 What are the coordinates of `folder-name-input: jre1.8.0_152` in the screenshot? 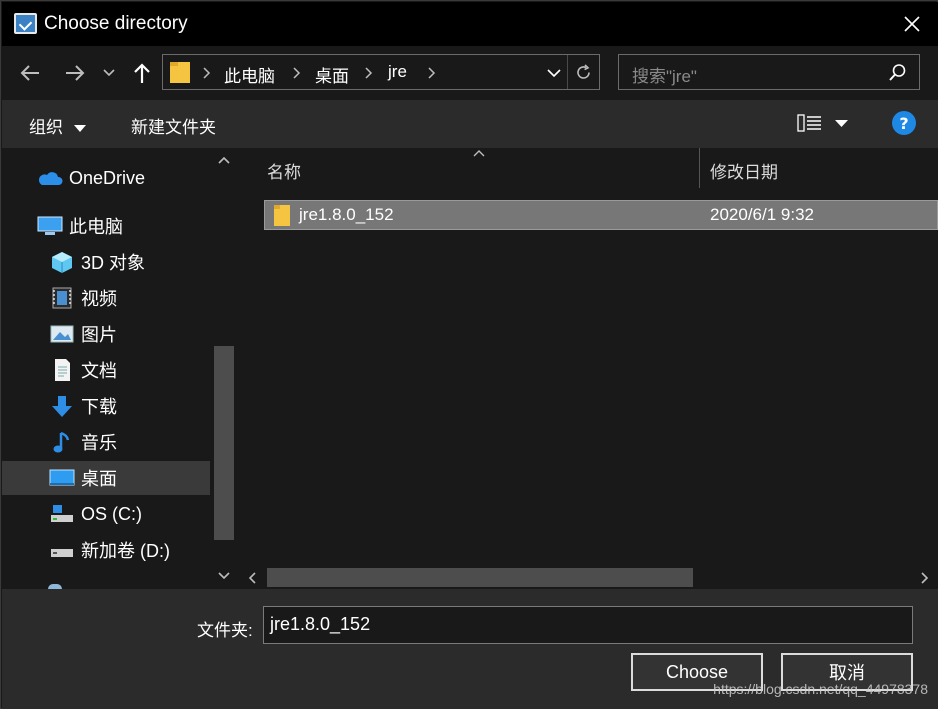 It's located at (588, 625).